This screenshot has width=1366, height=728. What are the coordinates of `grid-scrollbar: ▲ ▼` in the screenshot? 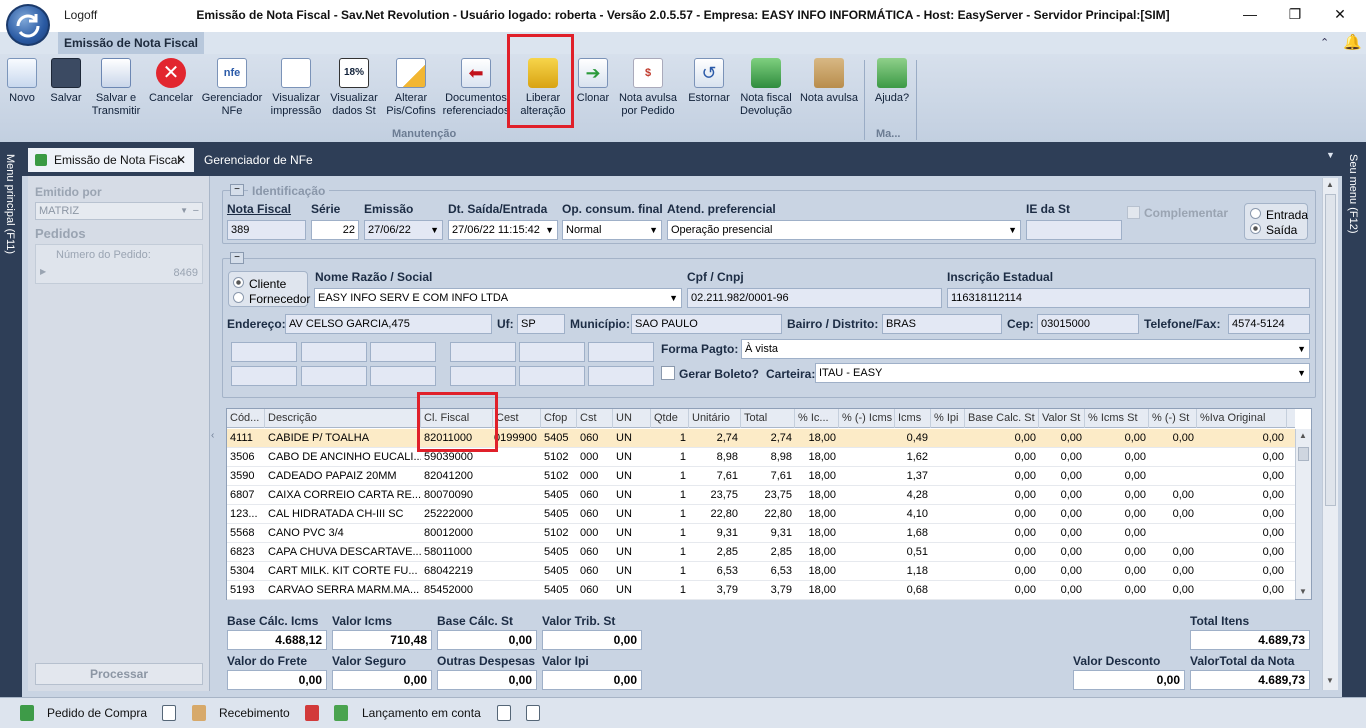 It's located at (1303, 514).